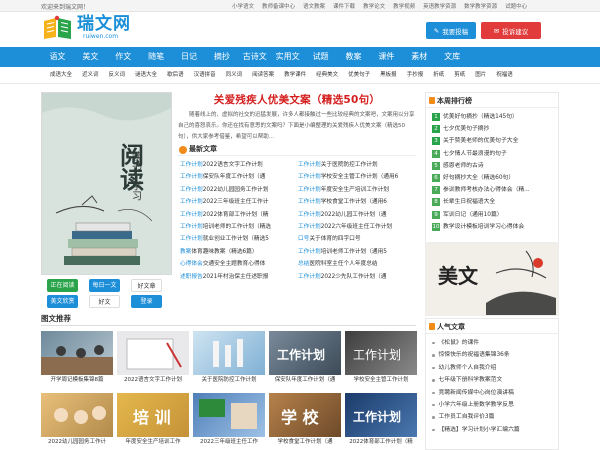 This screenshot has height=450, width=600. What do you see at coordinates (451, 30) in the screenshot?
I see `submit-article-button: ✎ 我要投稿` at bounding box center [451, 30].